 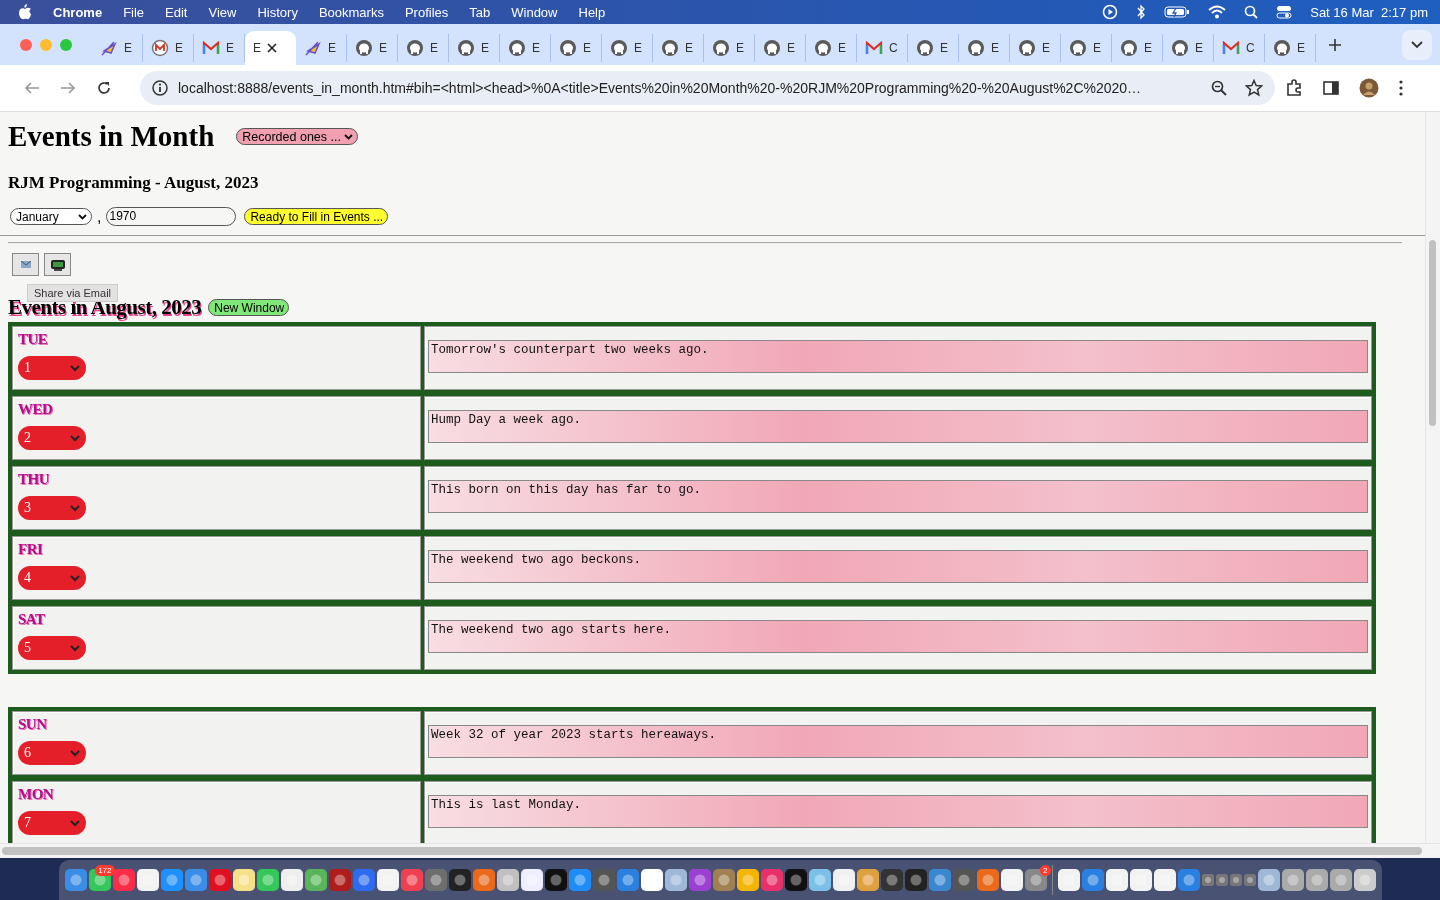 What do you see at coordinates (160, 88) in the screenshot?
I see `info-icon` at bounding box center [160, 88].